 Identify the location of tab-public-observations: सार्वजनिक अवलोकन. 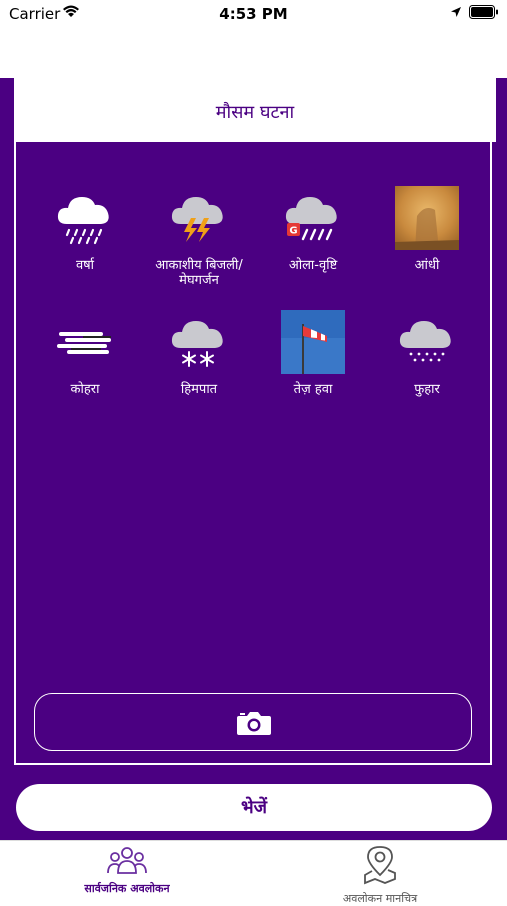
(127, 870).